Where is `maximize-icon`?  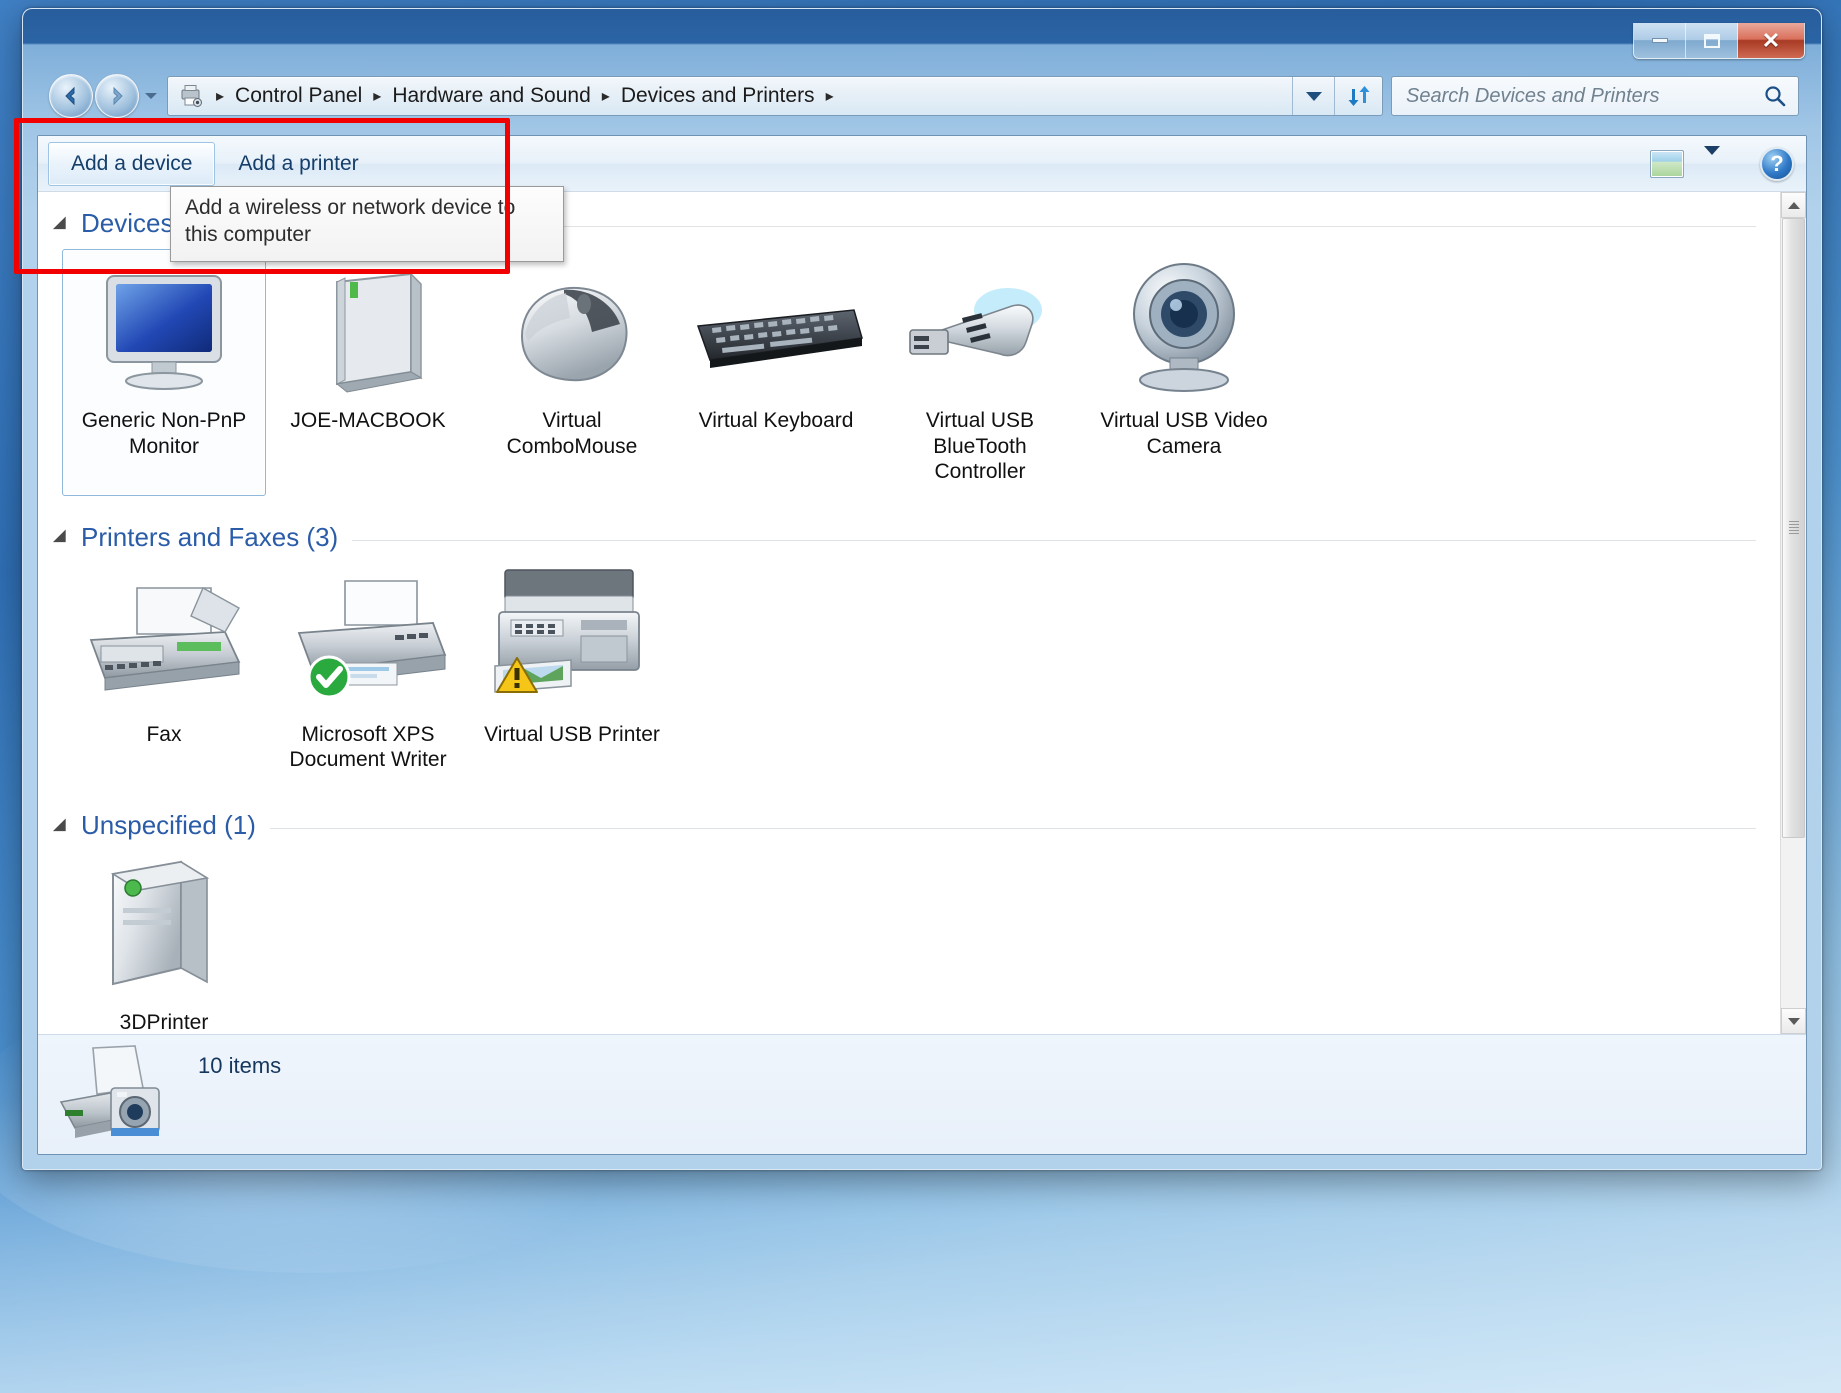
maximize-icon is located at coordinates (1711, 40).